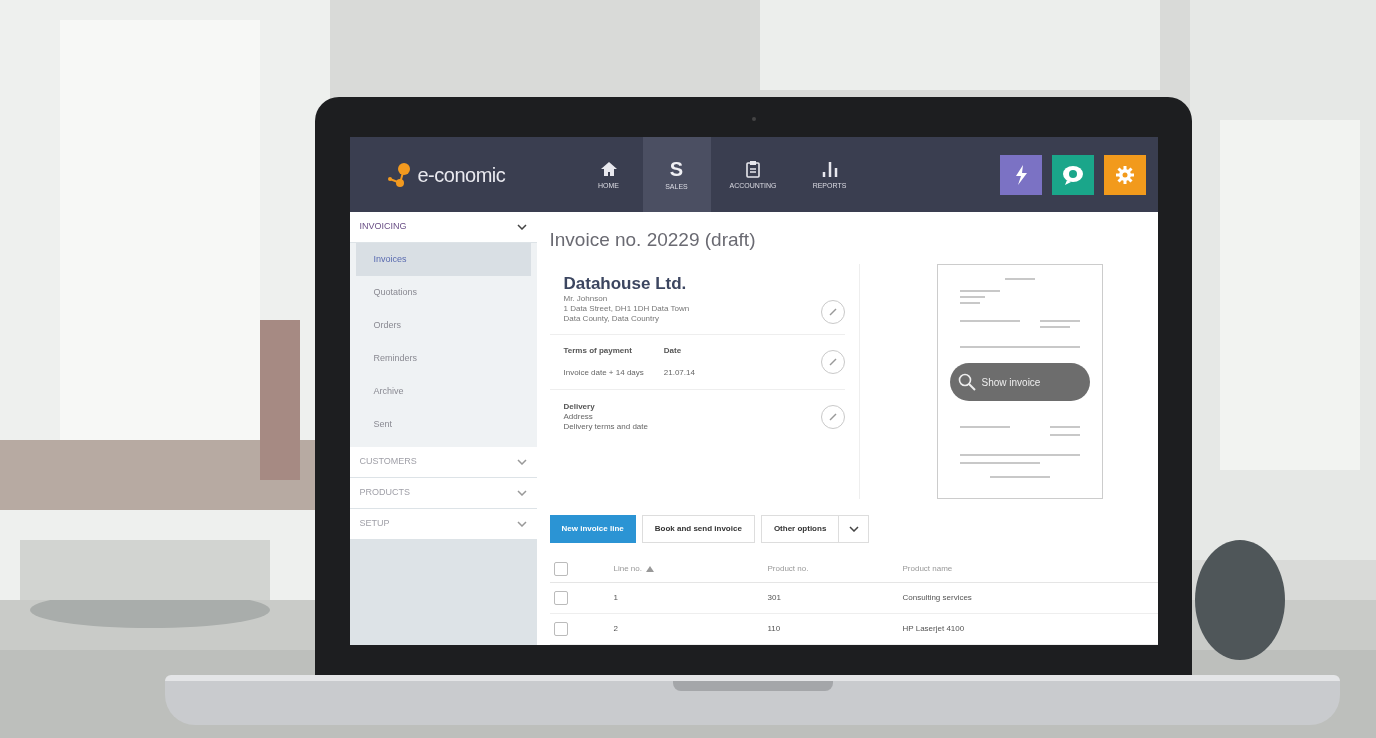 This screenshot has width=1376, height=738. Describe the element at coordinates (443, 325) in the screenshot. I see `sidebar-item: Orders` at that location.